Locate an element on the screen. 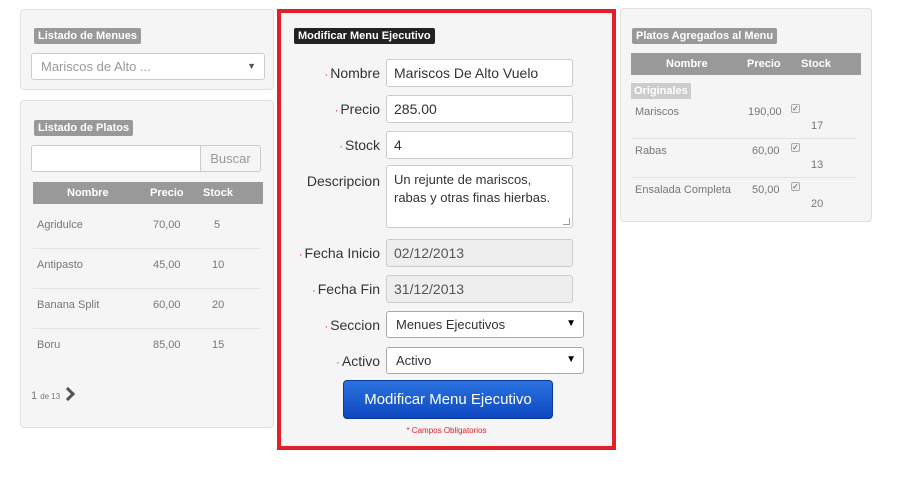  required-note: * Campos Obligatorios is located at coordinates (446, 430).